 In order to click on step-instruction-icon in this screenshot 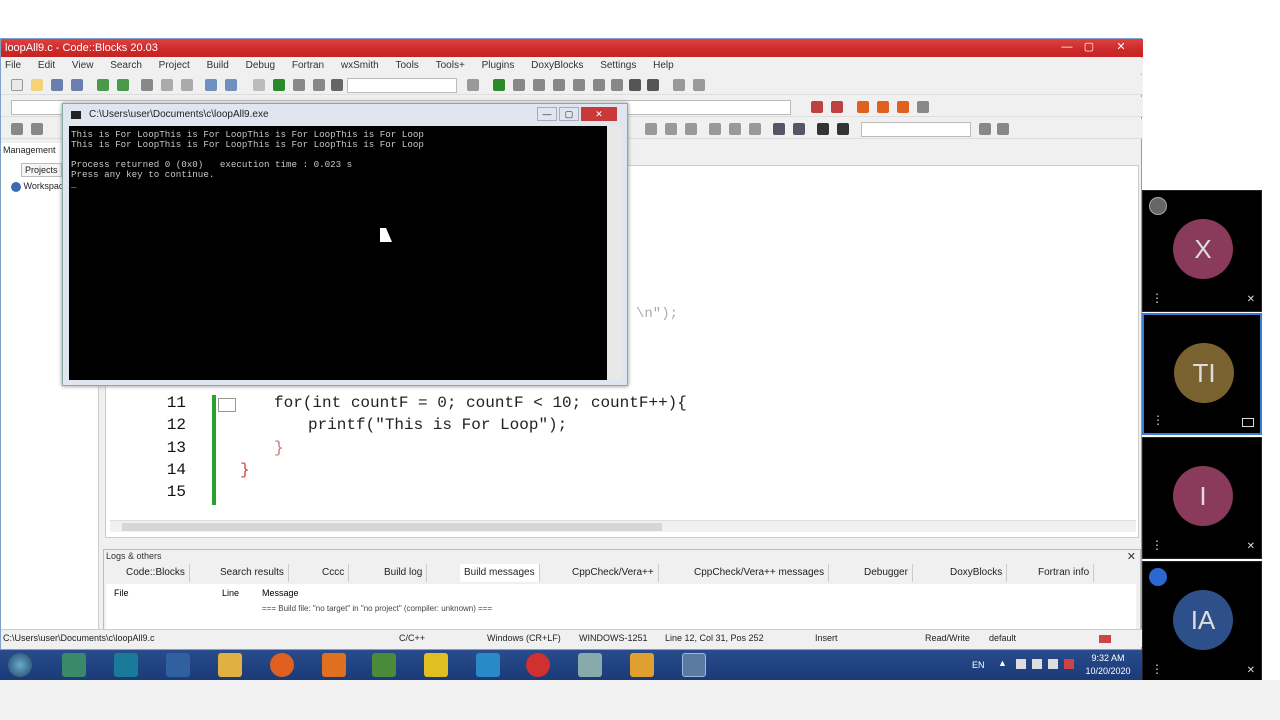, I will do `click(617, 85)`.